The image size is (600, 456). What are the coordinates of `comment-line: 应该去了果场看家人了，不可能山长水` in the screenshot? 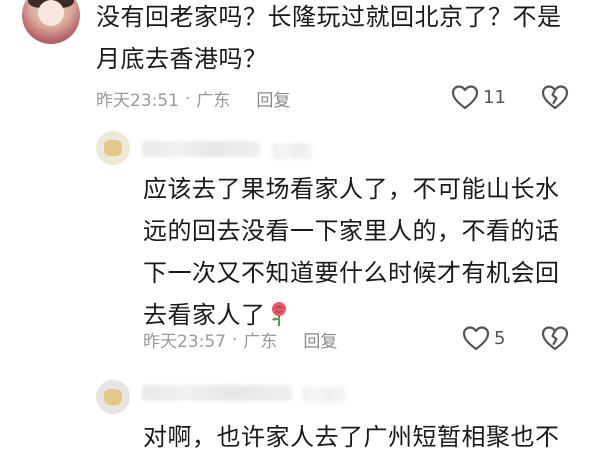 It's located at (351, 189).